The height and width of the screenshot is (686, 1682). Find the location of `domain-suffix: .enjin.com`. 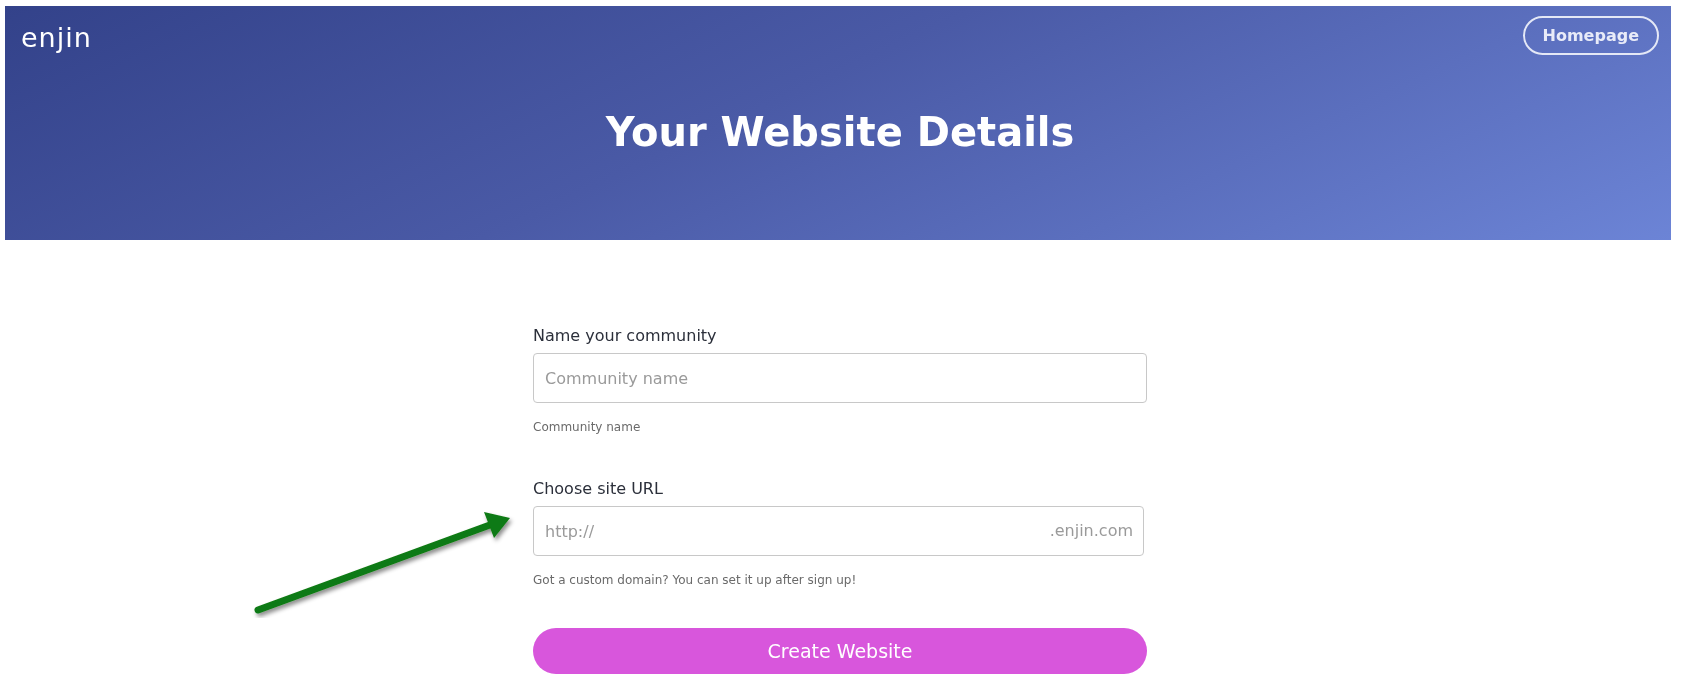

domain-suffix: .enjin.com is located at coordinates (1091, 530).